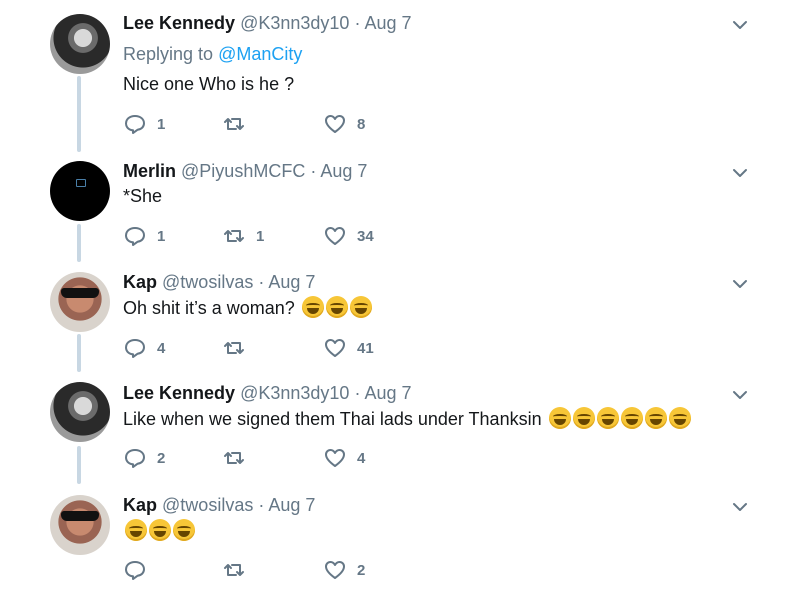  What do you see at coordinates (273, 570) in the screenshot?
I see `tweet-actions: 2` at bounding box center [273, 570].